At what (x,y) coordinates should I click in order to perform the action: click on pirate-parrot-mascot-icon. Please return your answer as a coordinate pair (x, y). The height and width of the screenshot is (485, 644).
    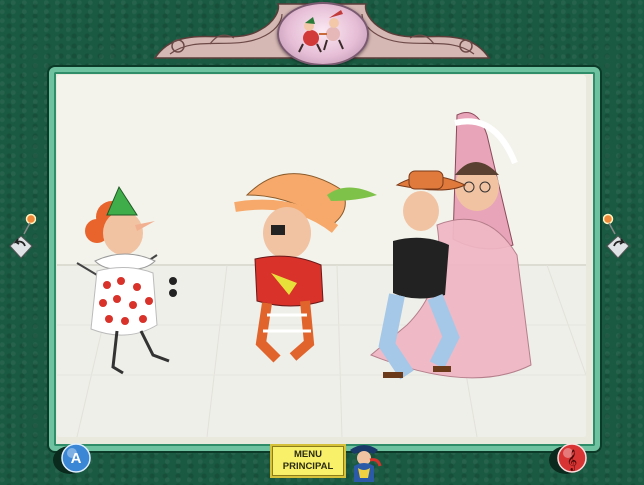
    Looking at the image, I should click on (366, 463).